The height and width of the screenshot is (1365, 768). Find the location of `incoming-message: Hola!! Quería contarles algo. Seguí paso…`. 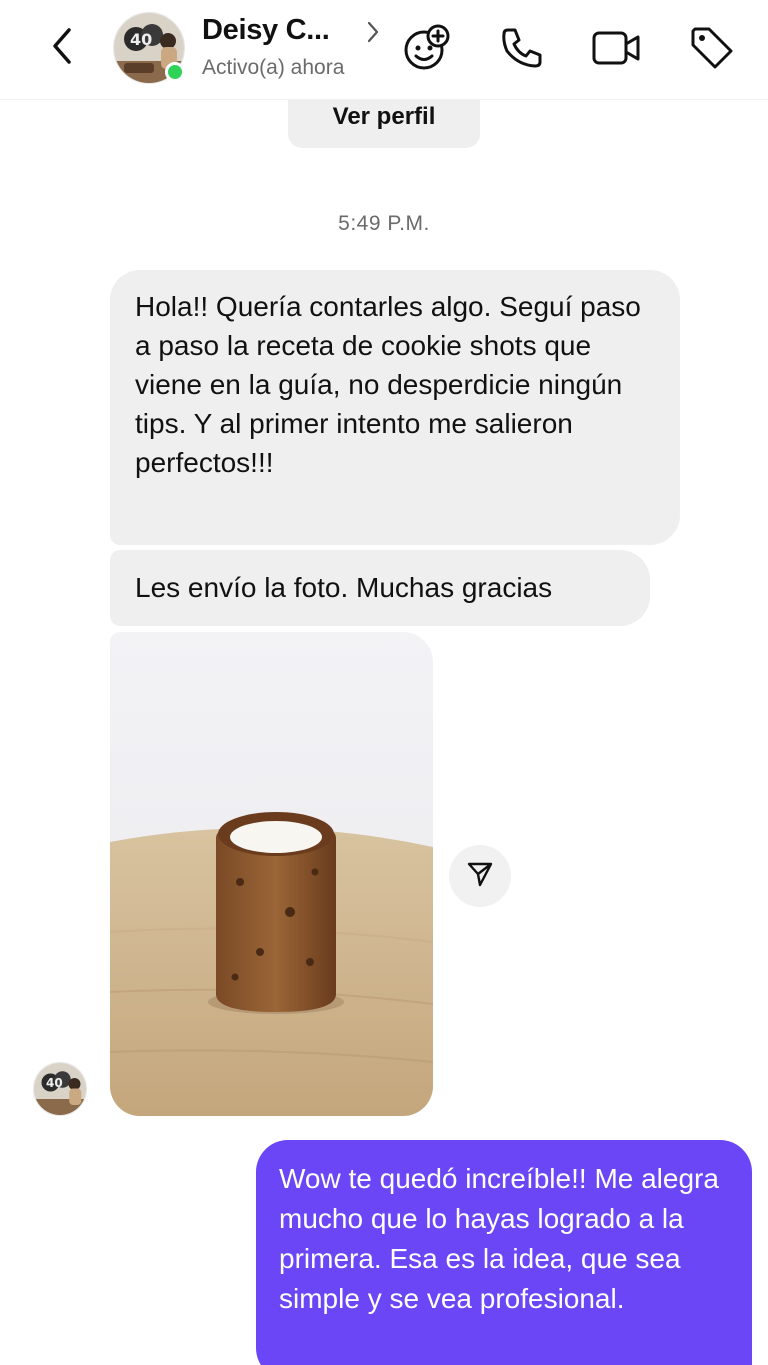

incoming-message: Hola!! Quería contarles algo. Seguí paso… is located at coordinates (395, 407).